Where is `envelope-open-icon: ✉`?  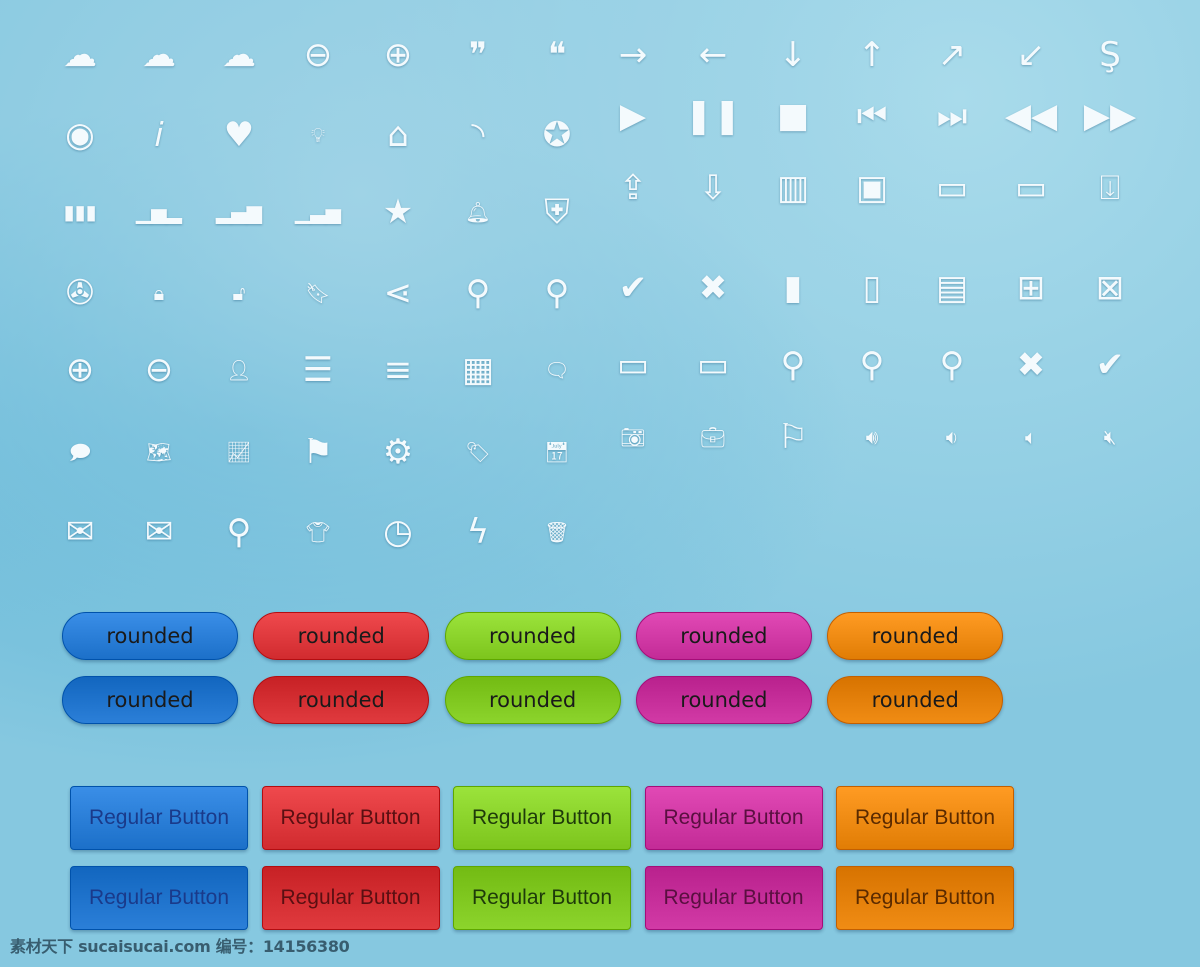
envelope-open-icon: ✉ is located at coordinates (159, 532).